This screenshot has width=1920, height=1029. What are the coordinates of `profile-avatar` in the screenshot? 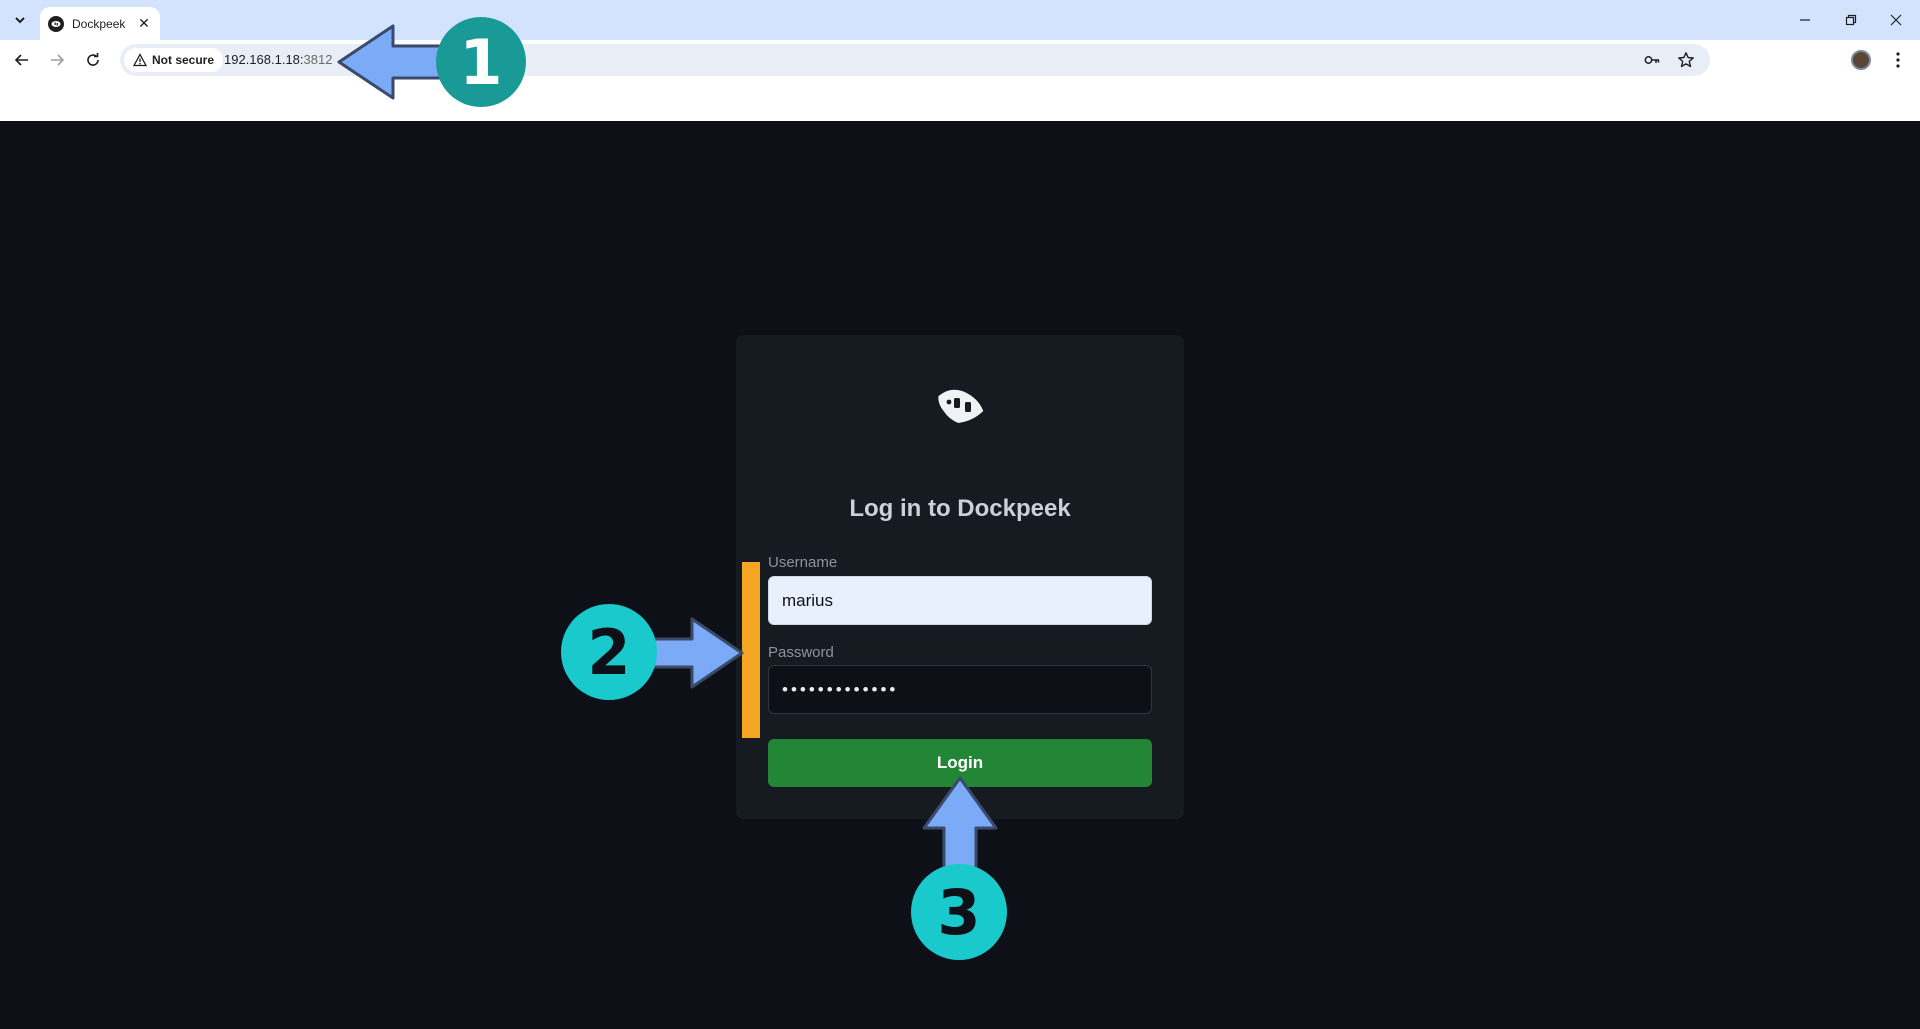 It's located at (1861, 60).